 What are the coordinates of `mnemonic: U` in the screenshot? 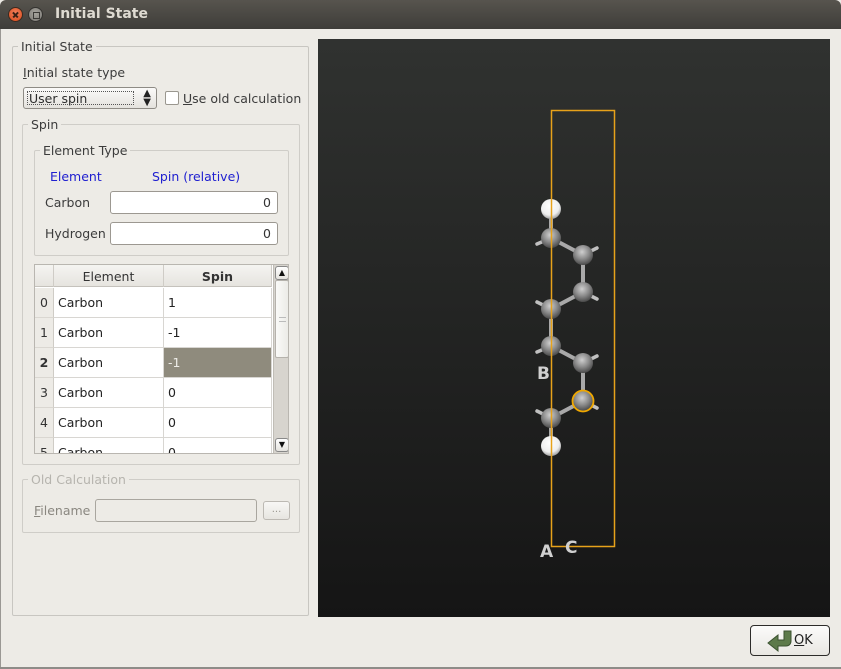 It's located at (188, 98).